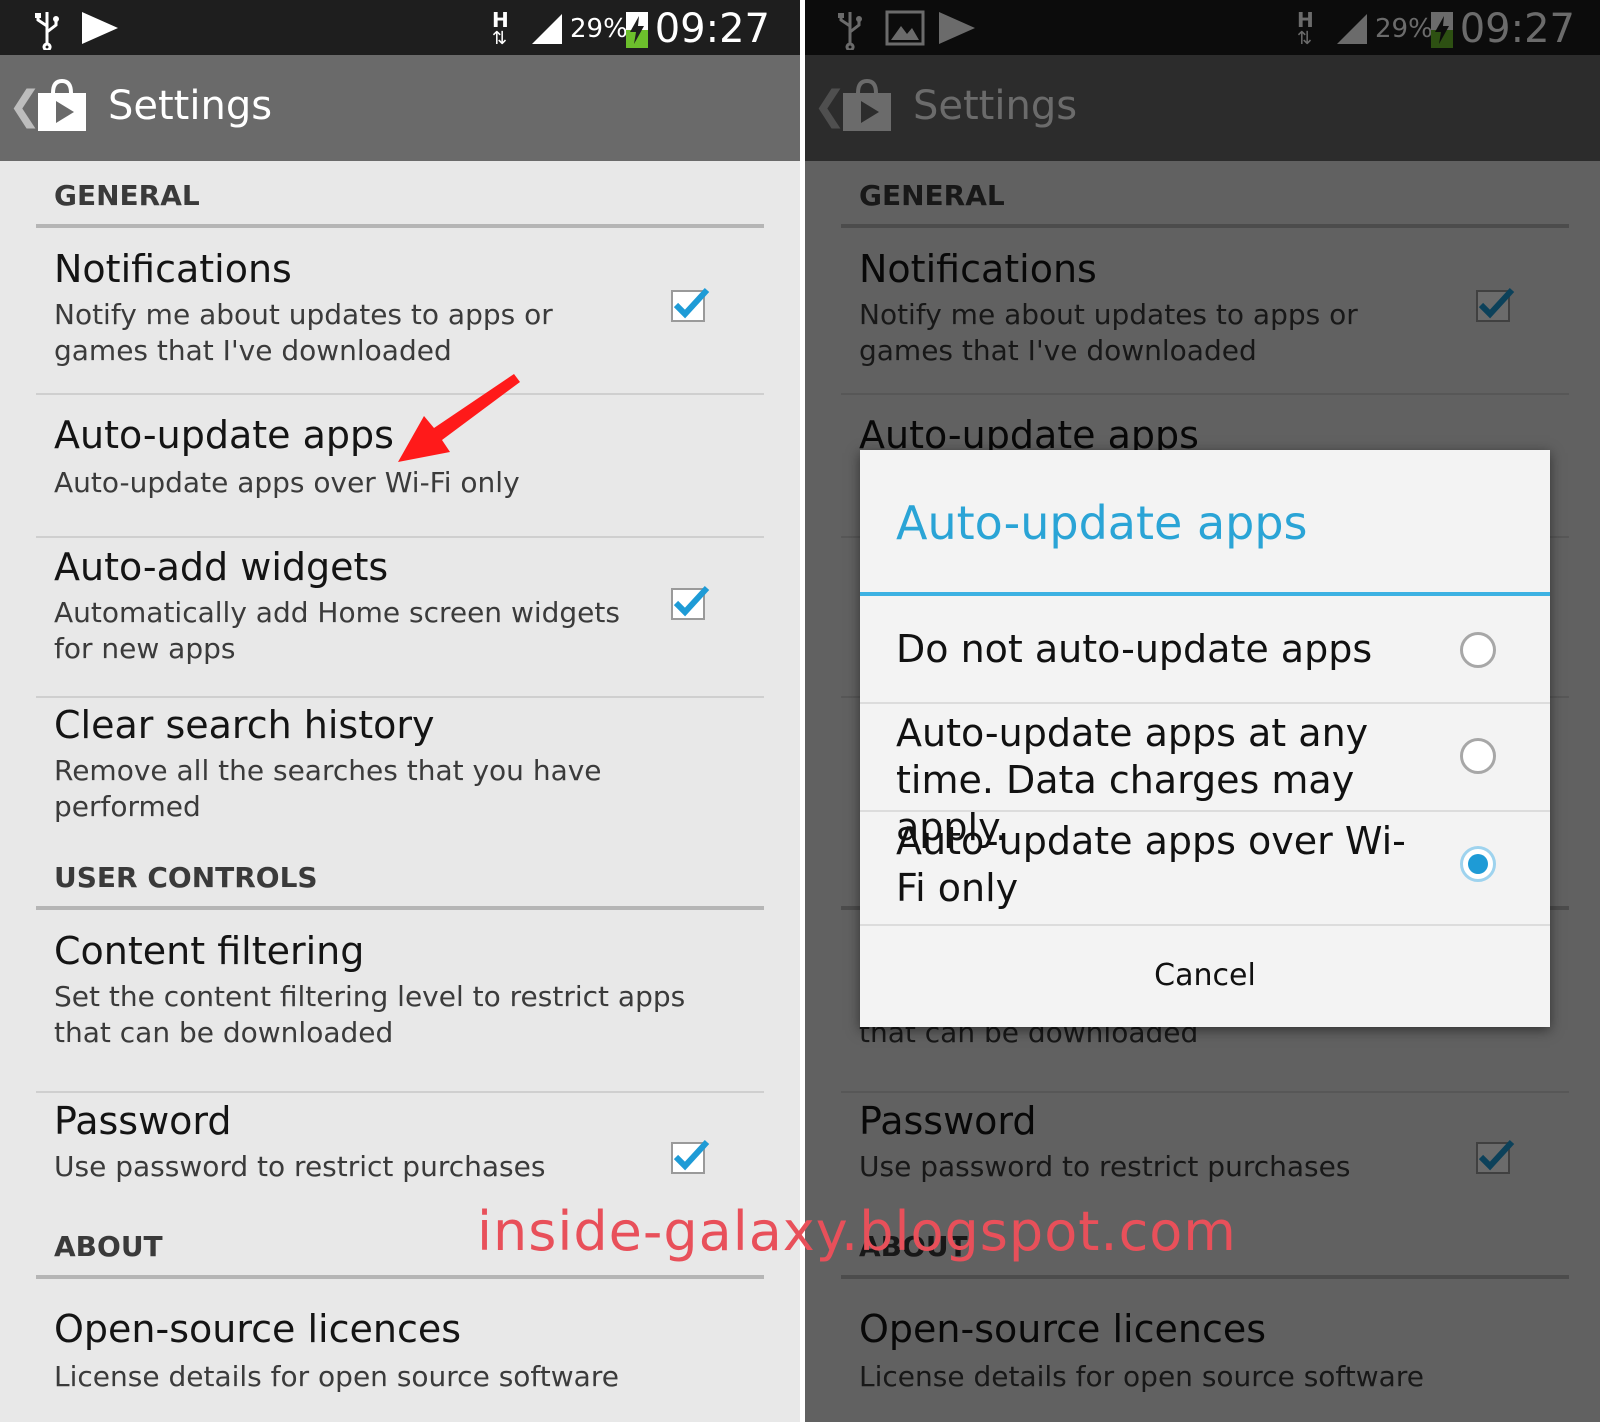  Describe the element at coordinates (1134, 649) in the screenshot. I see `option-label: Do not auto-update apps` at that location.